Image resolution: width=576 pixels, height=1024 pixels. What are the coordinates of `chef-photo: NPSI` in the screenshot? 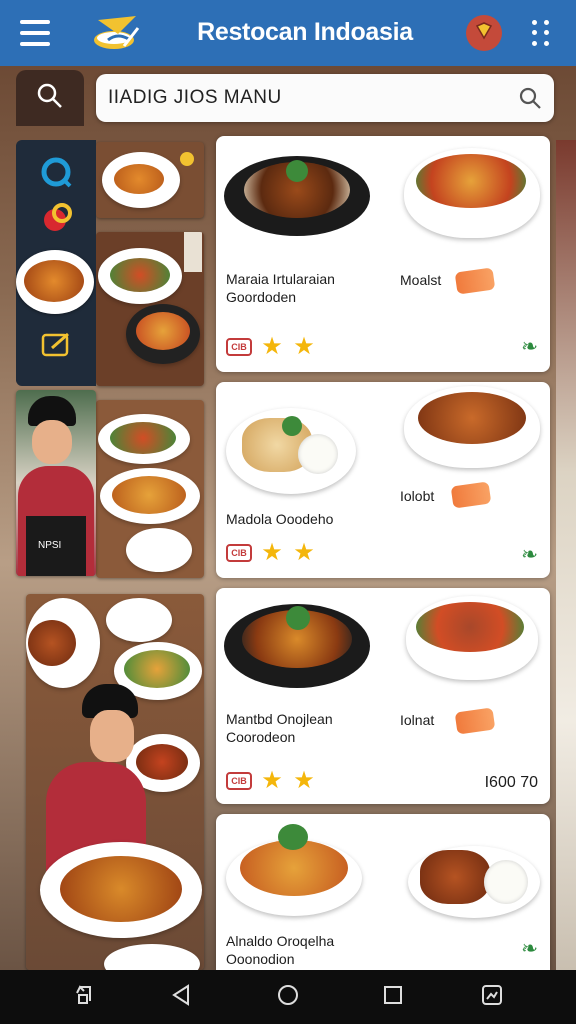 It's located at (56, 483).